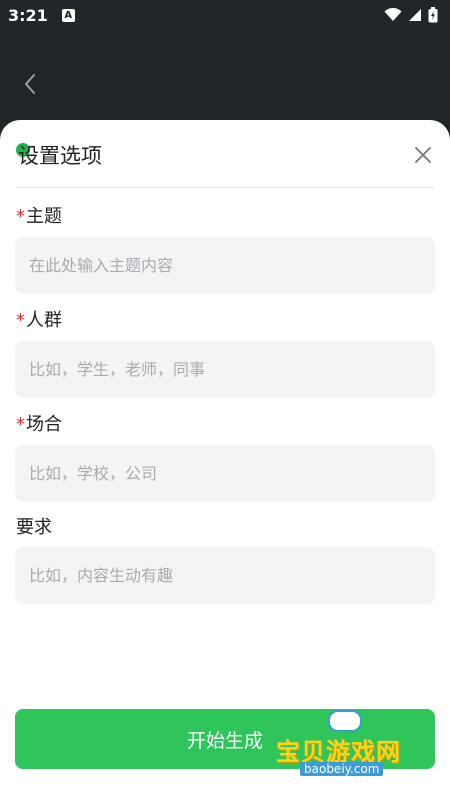 This screenshot has width=450, height=800. I want to click on chevron-left-icon, so click(30, 84).